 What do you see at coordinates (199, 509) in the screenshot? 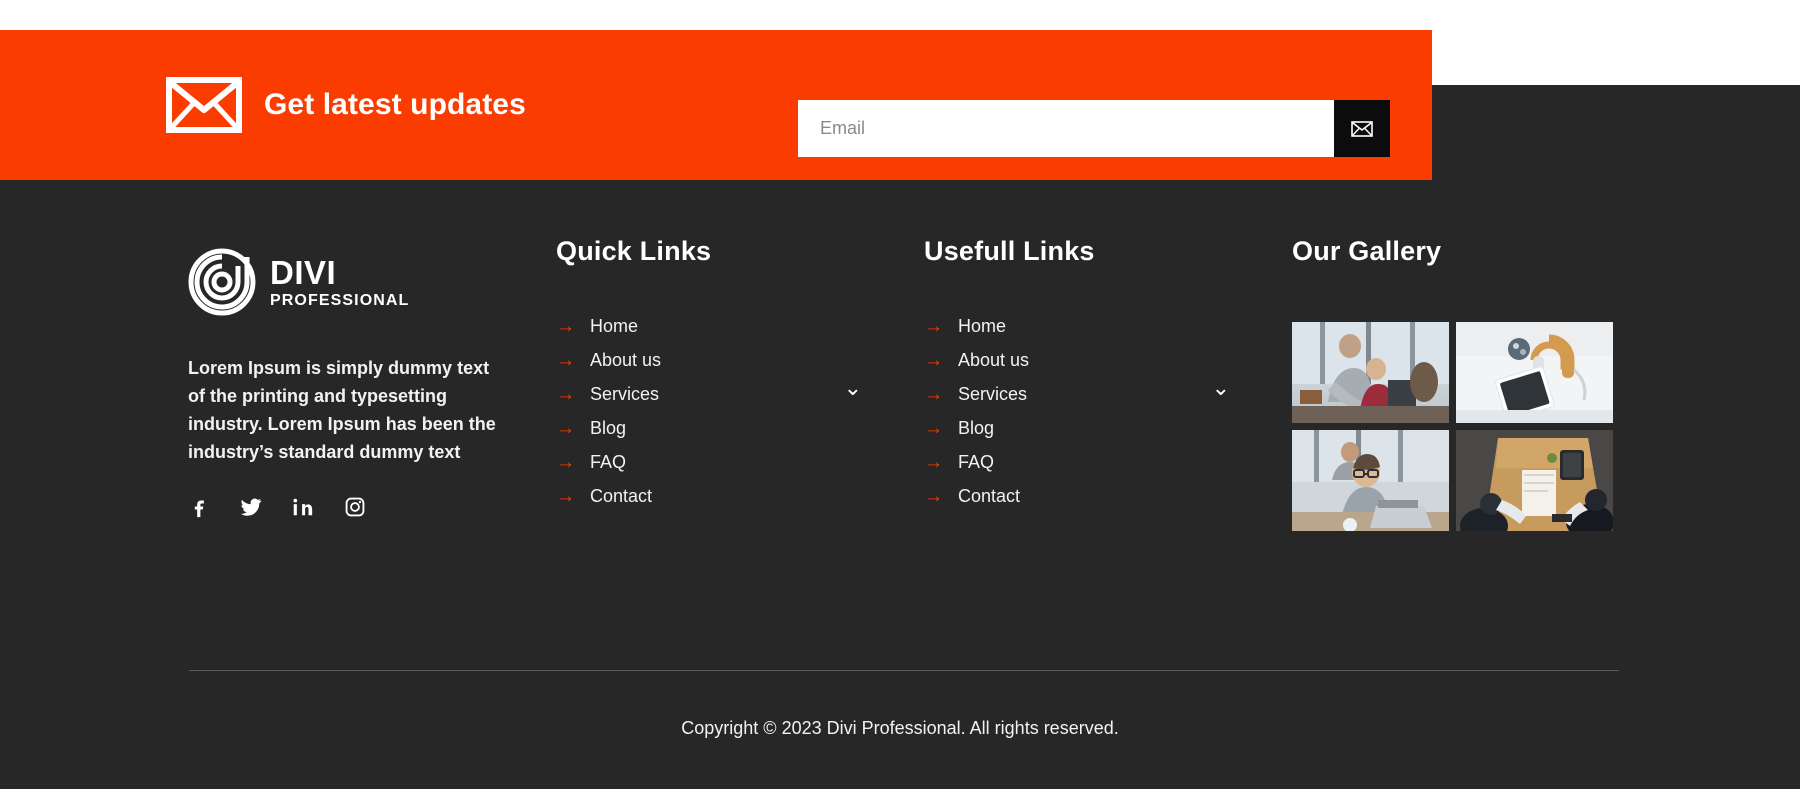
I see `facebook-icon` at bounding box center [199, 509].